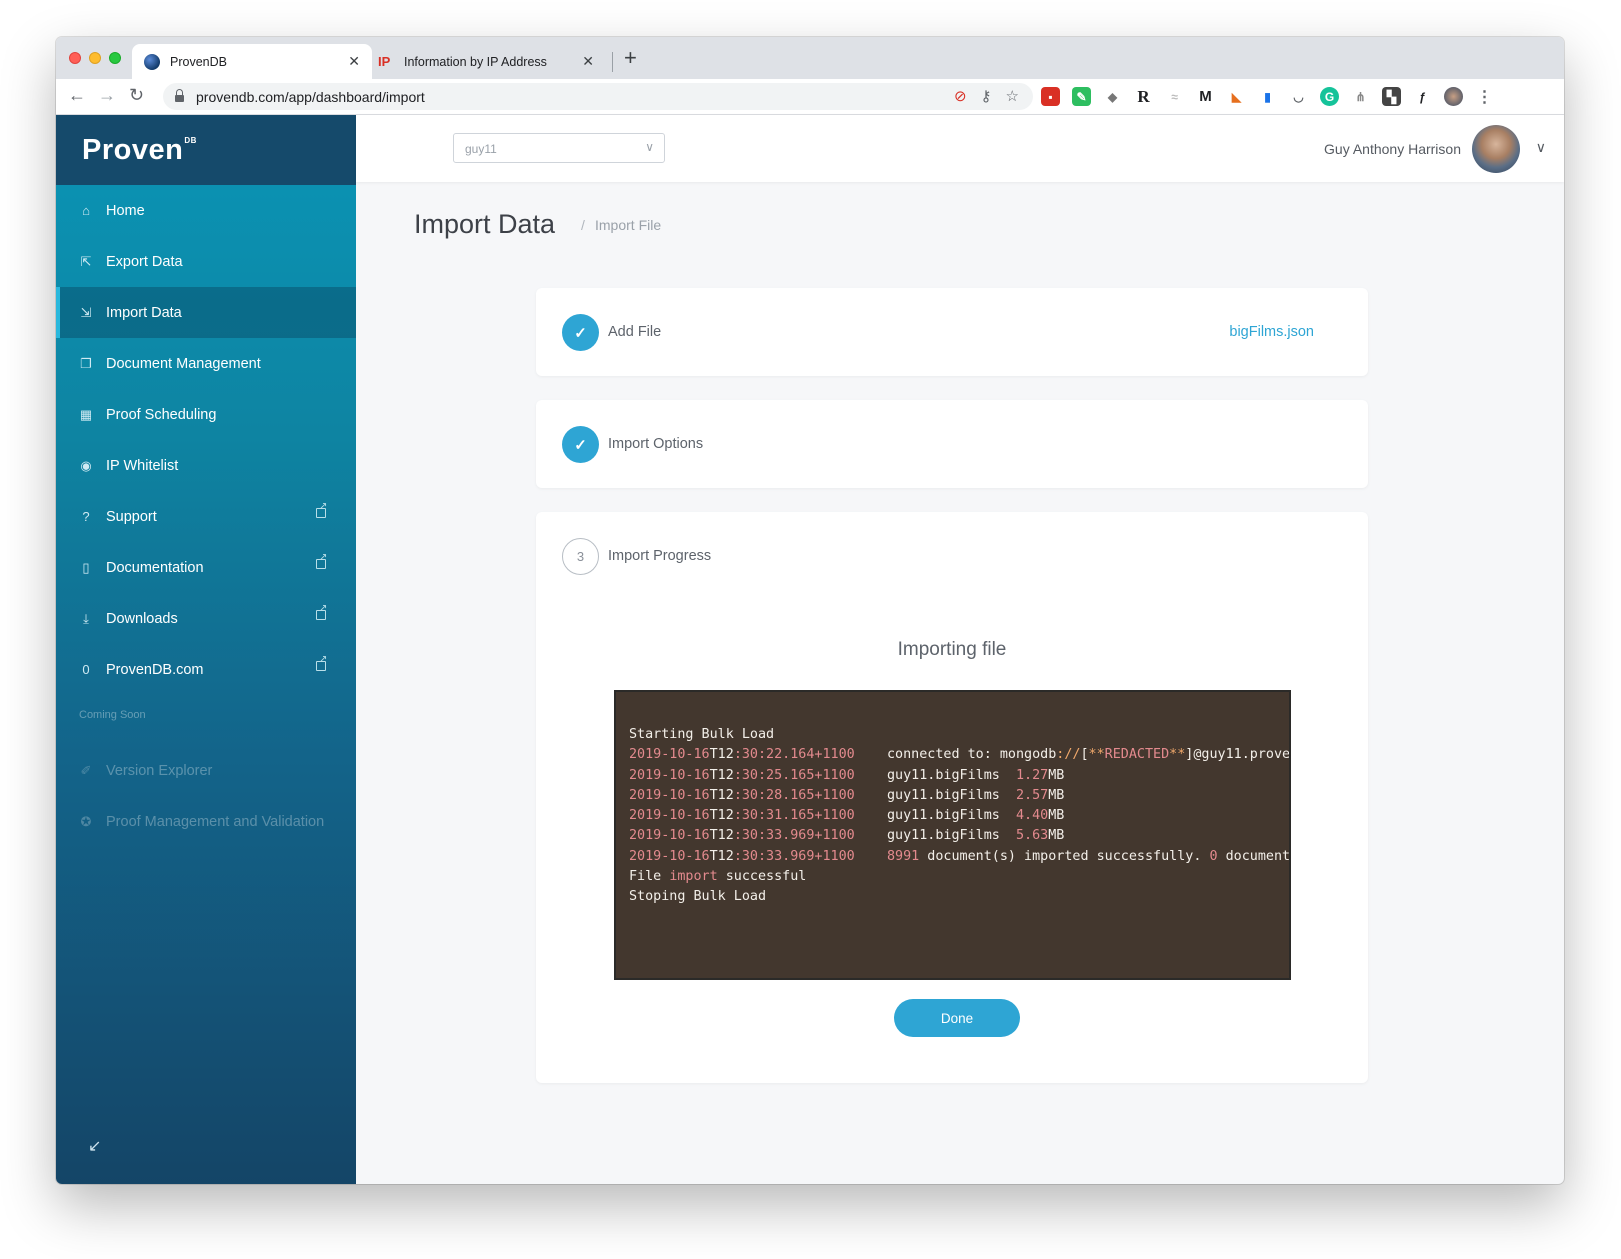 The height and width of the screenshot is (1259, 1621). Describe the element at coordinates (1392, 149) in the screenshot. I see `user-name: Guy Anthony Harrison` at that location.